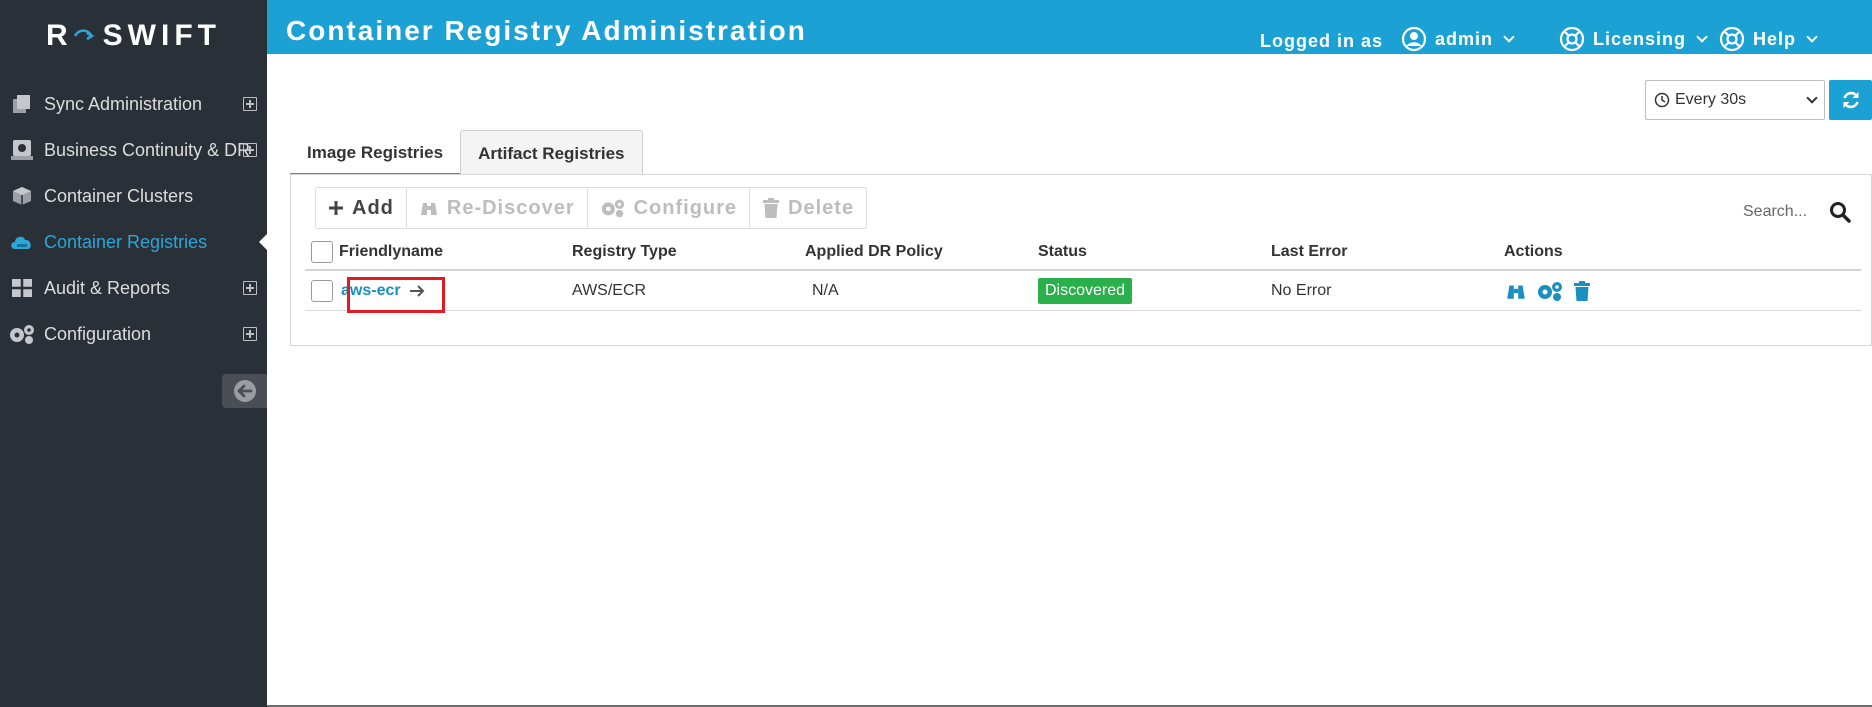 Image resolution: width=1872 pixels, height=707 pixels. Describe the element at coordinates (373, 207) in the screenshot. I see `add-button-label: Add` at that location.